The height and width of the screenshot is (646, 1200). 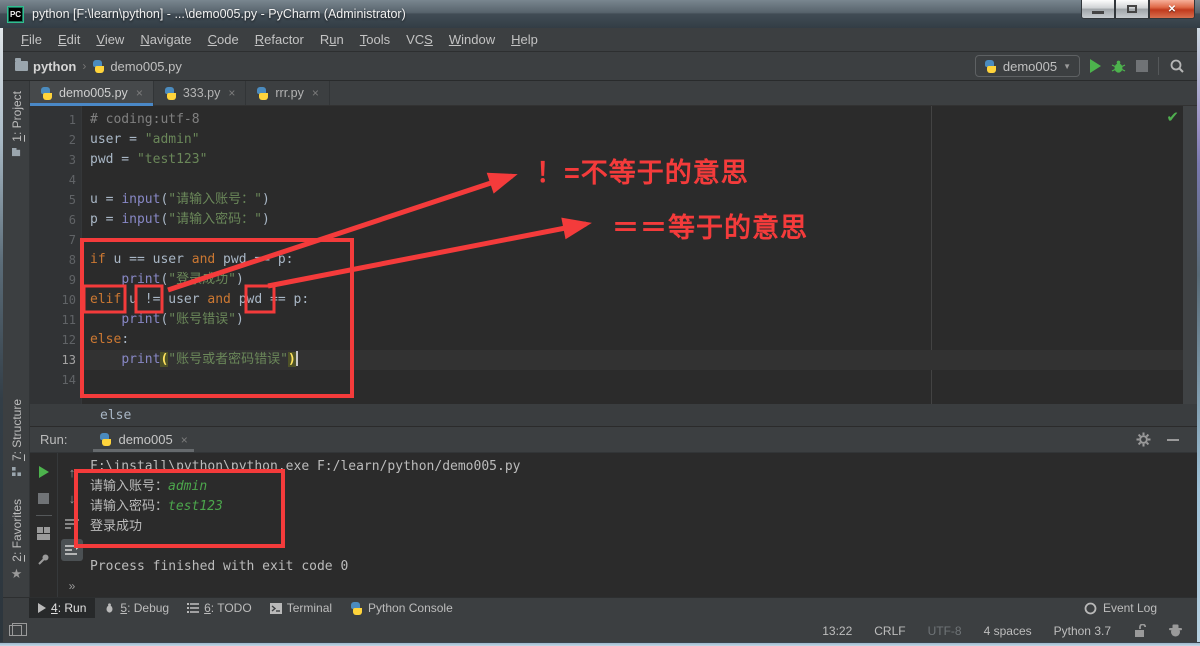 I want to click on minimize-button, so click(x=1098, y=9).